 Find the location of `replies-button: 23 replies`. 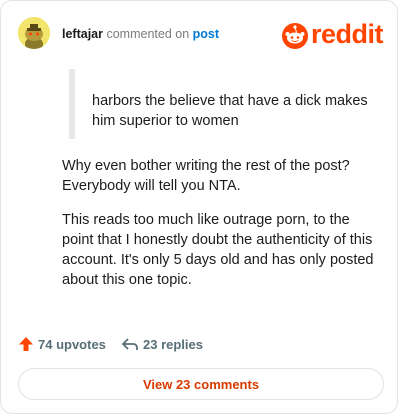

replies-button: 23 replies is located at coordinates (162, 344).